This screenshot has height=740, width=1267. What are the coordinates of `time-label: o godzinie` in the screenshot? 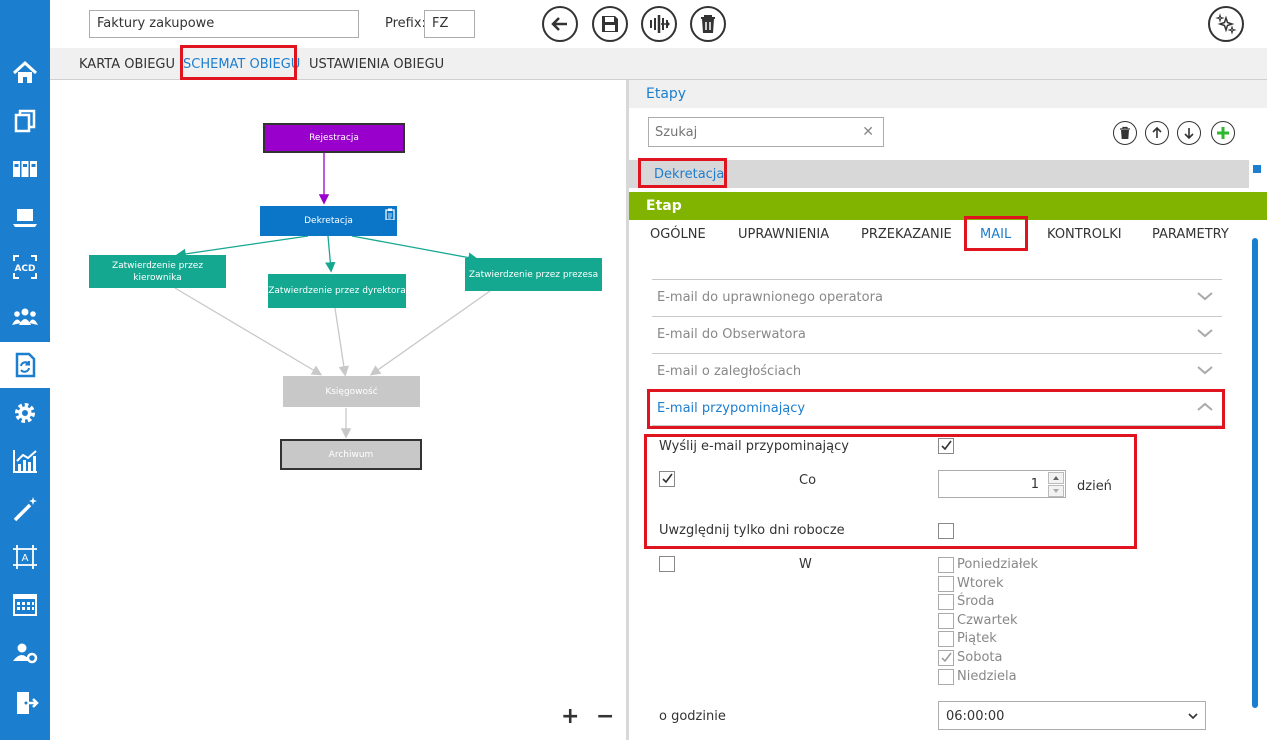 It's located at (692, 716).